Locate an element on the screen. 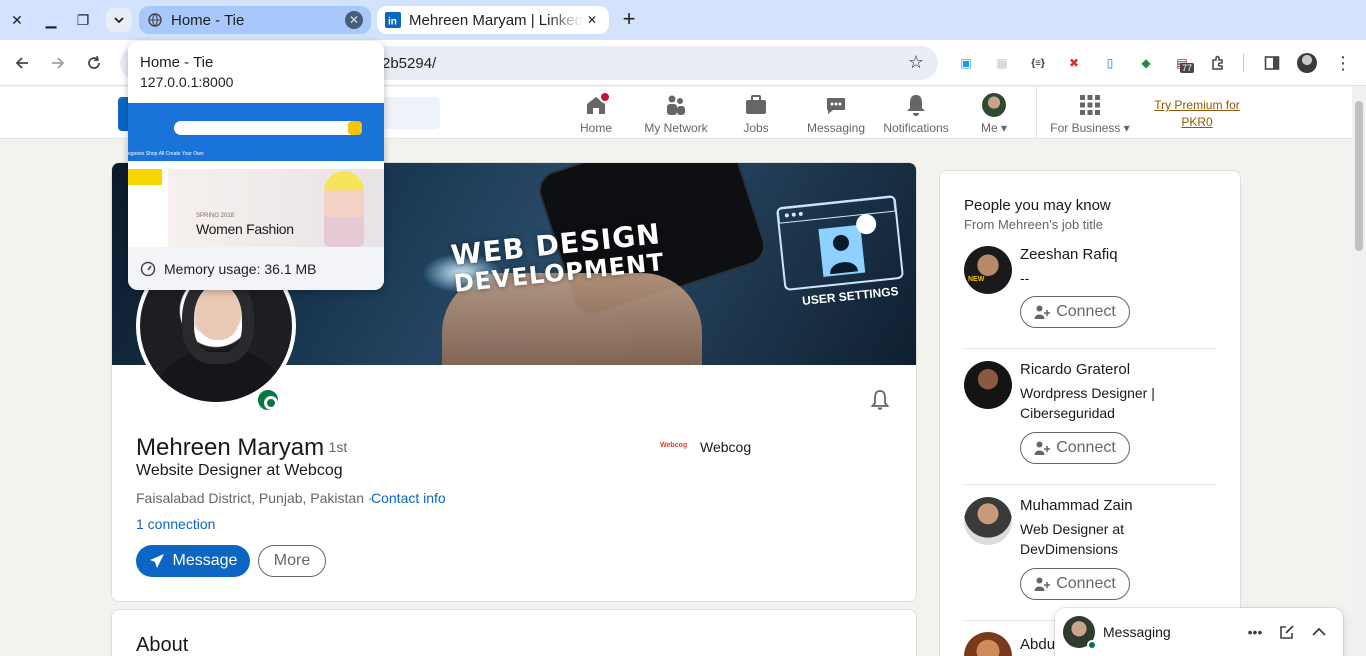  nav-label: Jobs is located at coordinates (756, 128).